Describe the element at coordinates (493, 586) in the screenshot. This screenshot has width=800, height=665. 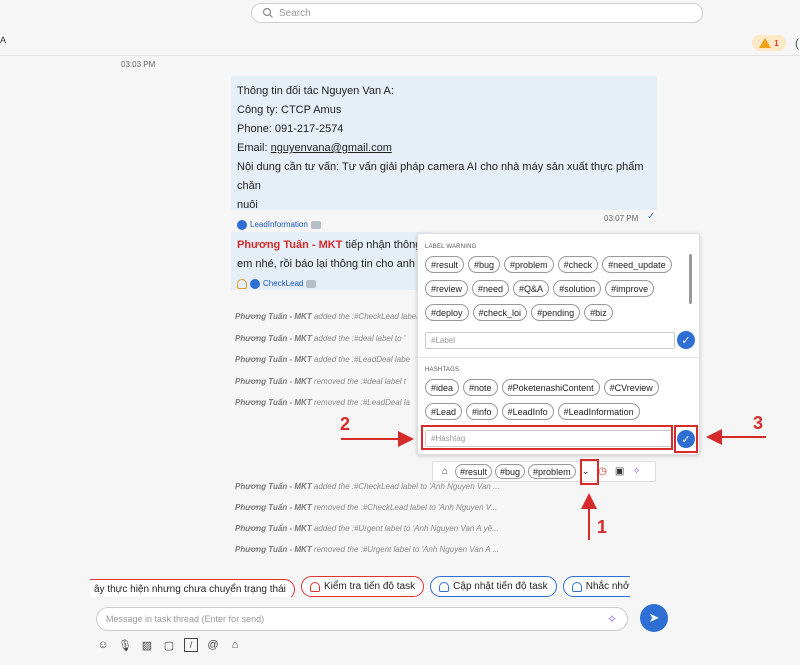
I see `quick-action-button: Cập nhật tiến độ task` at that location.